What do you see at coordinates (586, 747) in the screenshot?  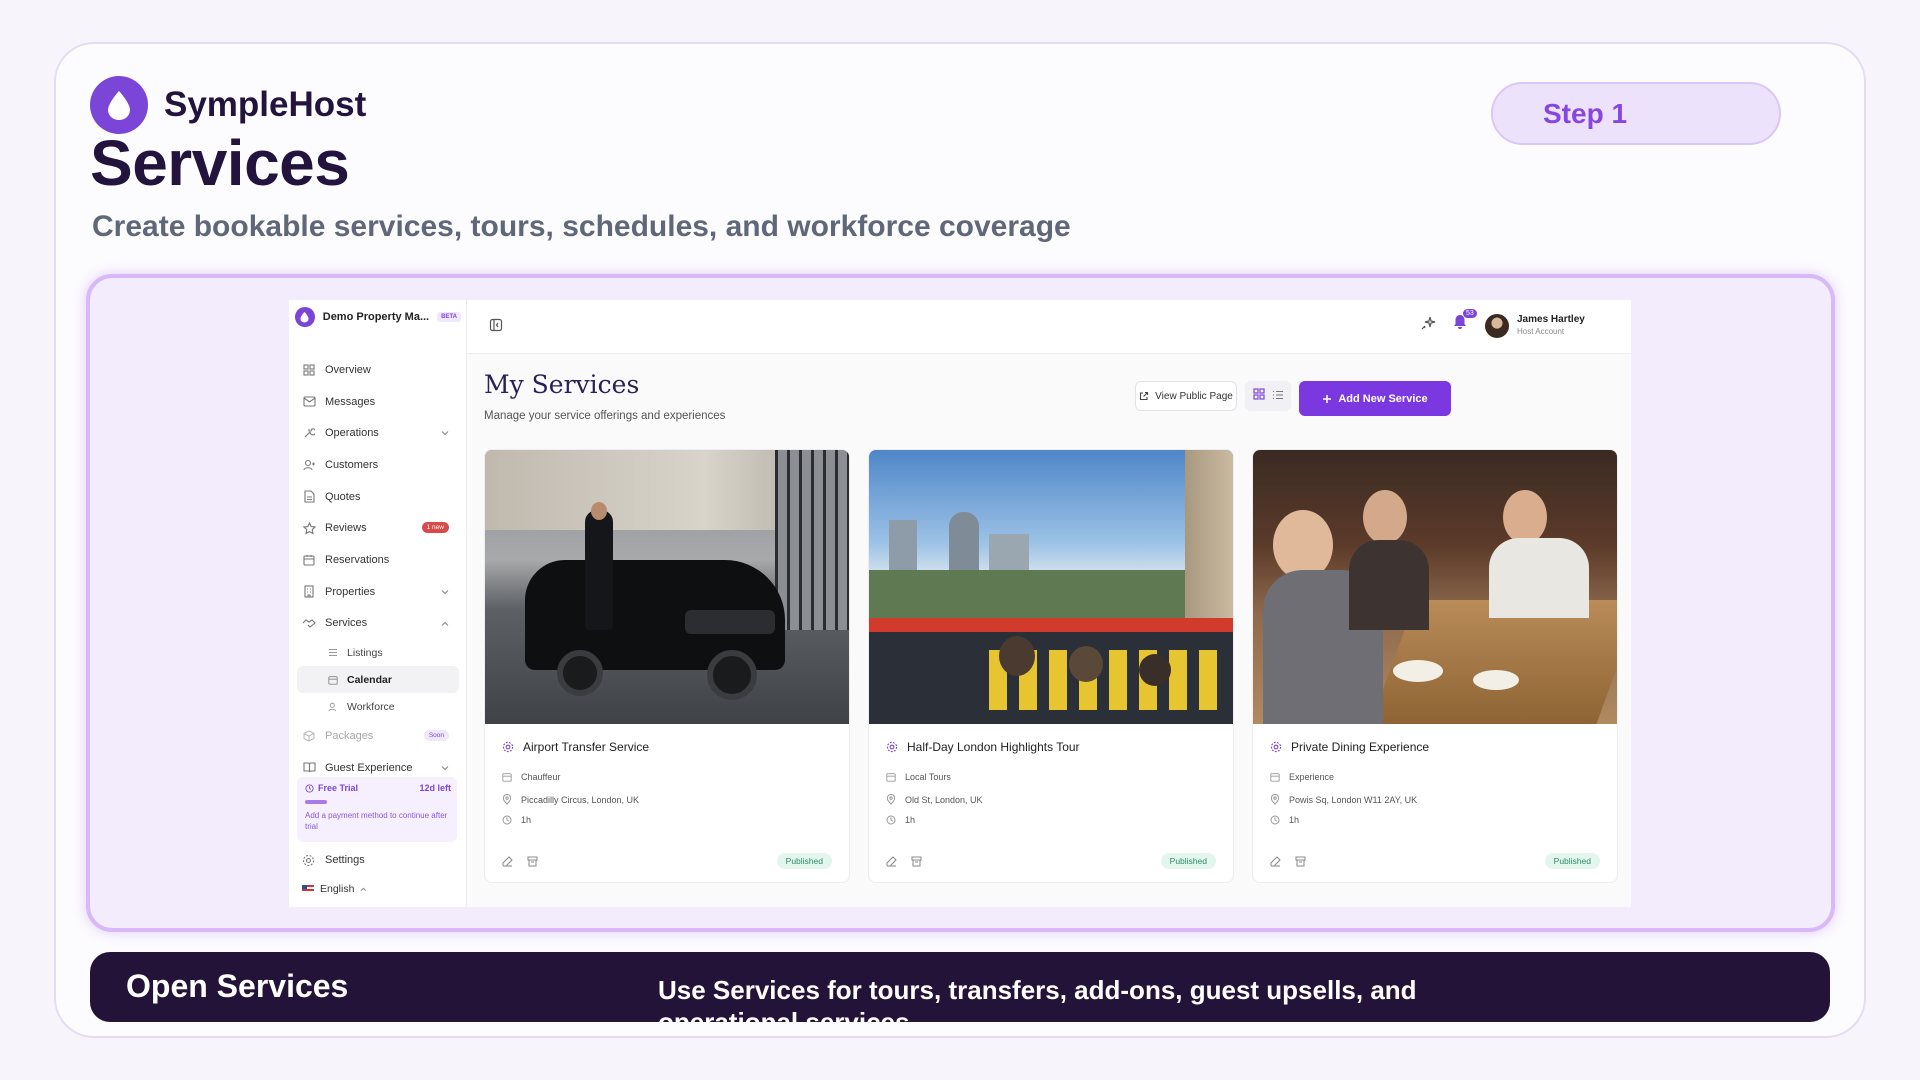 I see `service-title: Airport Transfer Service` at bounding box center [586, 747].